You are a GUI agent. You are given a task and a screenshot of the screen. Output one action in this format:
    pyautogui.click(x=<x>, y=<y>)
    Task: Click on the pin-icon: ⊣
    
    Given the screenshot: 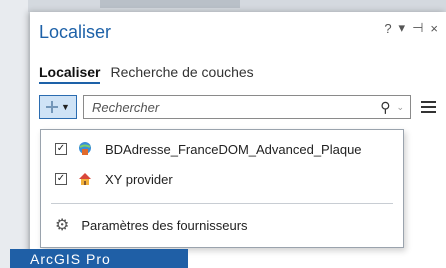 What is the action you would take?
    pyautogui.click(x=417, y=28)
    